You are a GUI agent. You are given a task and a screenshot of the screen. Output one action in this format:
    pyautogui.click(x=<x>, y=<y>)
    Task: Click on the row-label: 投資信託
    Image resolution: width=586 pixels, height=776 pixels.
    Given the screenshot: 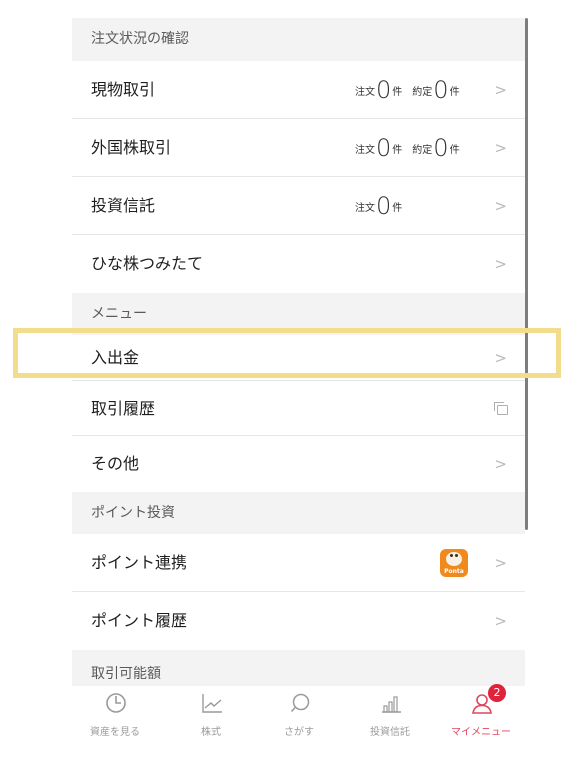 What is the action you would take?
    pyautogui.click(x=123, y=205)
    